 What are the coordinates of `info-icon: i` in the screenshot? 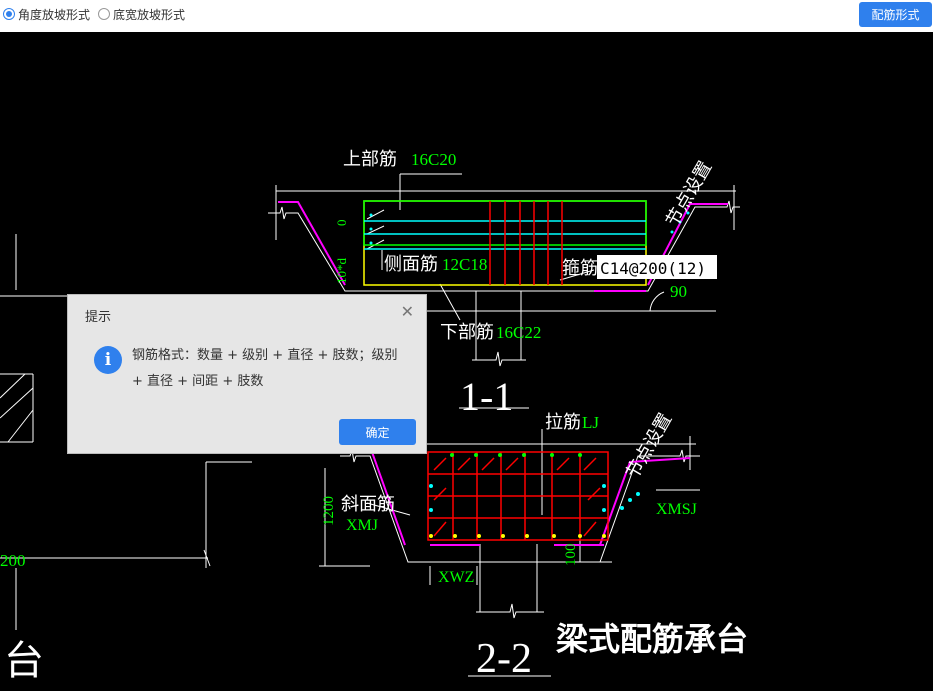 It's located at (108, 360).